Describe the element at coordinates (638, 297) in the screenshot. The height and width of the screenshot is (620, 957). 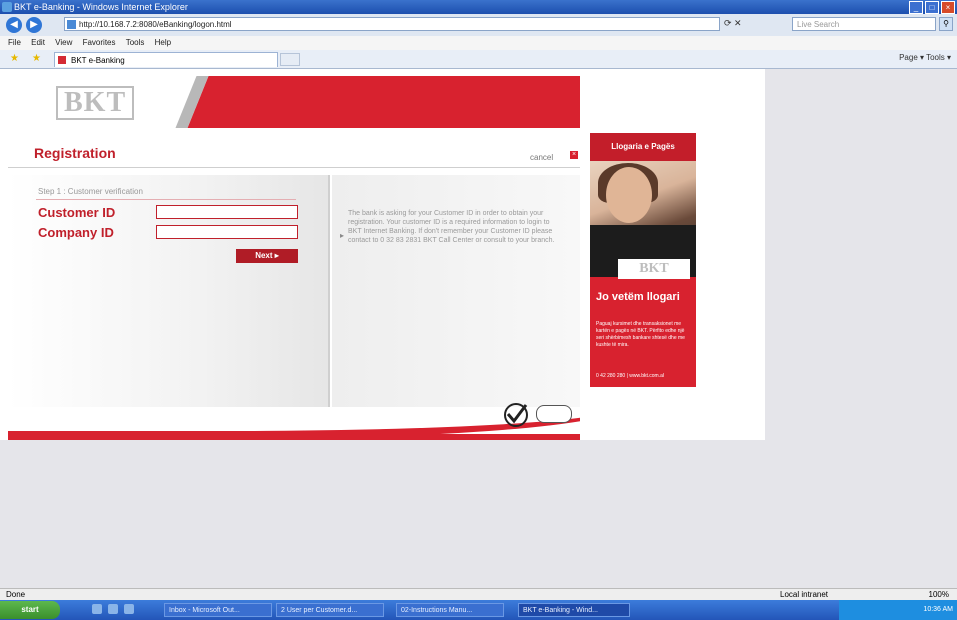
I see `promo-headline: Jo vetëm llogari` at that location.